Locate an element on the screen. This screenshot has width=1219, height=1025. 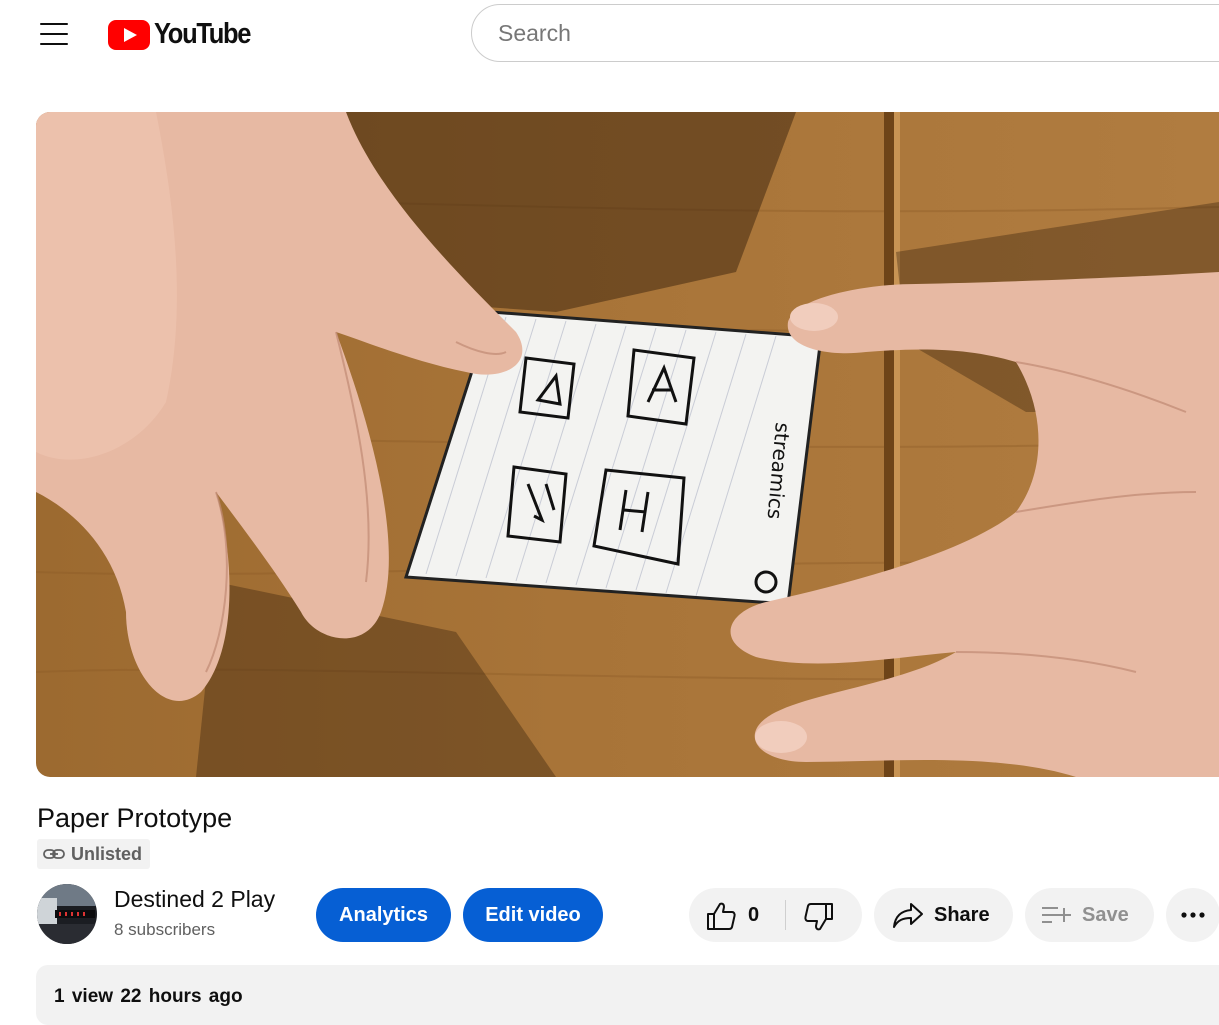
channel-name: Destined 2 Play is located at coordinates (194, 899).